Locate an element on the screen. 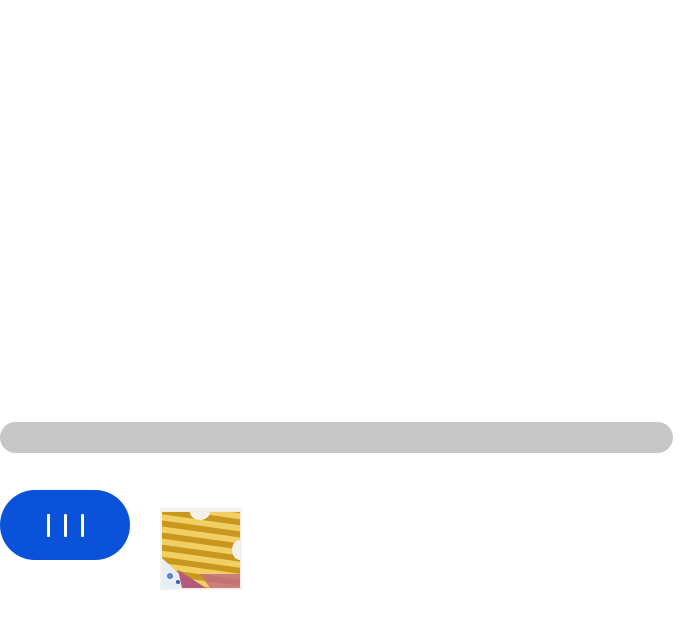 The height and width of the screenshot is (620, 682). horizontal-scrollbar is located at coordinates (336, 437).